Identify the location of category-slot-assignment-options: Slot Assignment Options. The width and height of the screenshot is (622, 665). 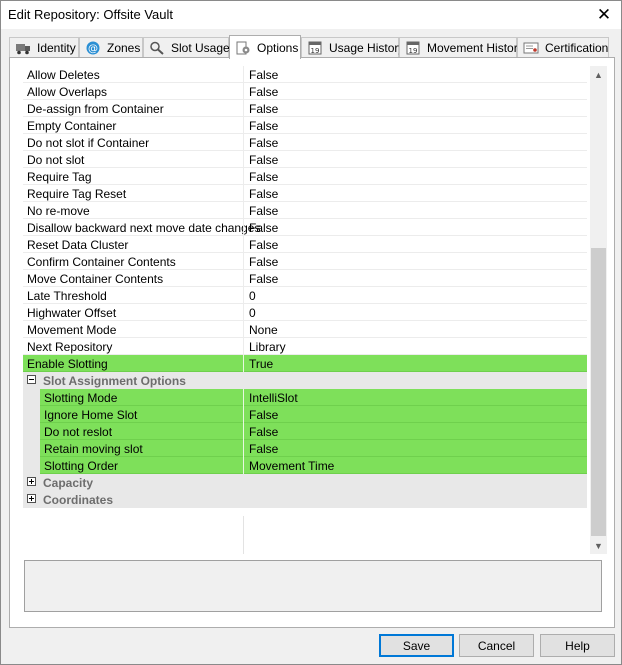
(305, 380).